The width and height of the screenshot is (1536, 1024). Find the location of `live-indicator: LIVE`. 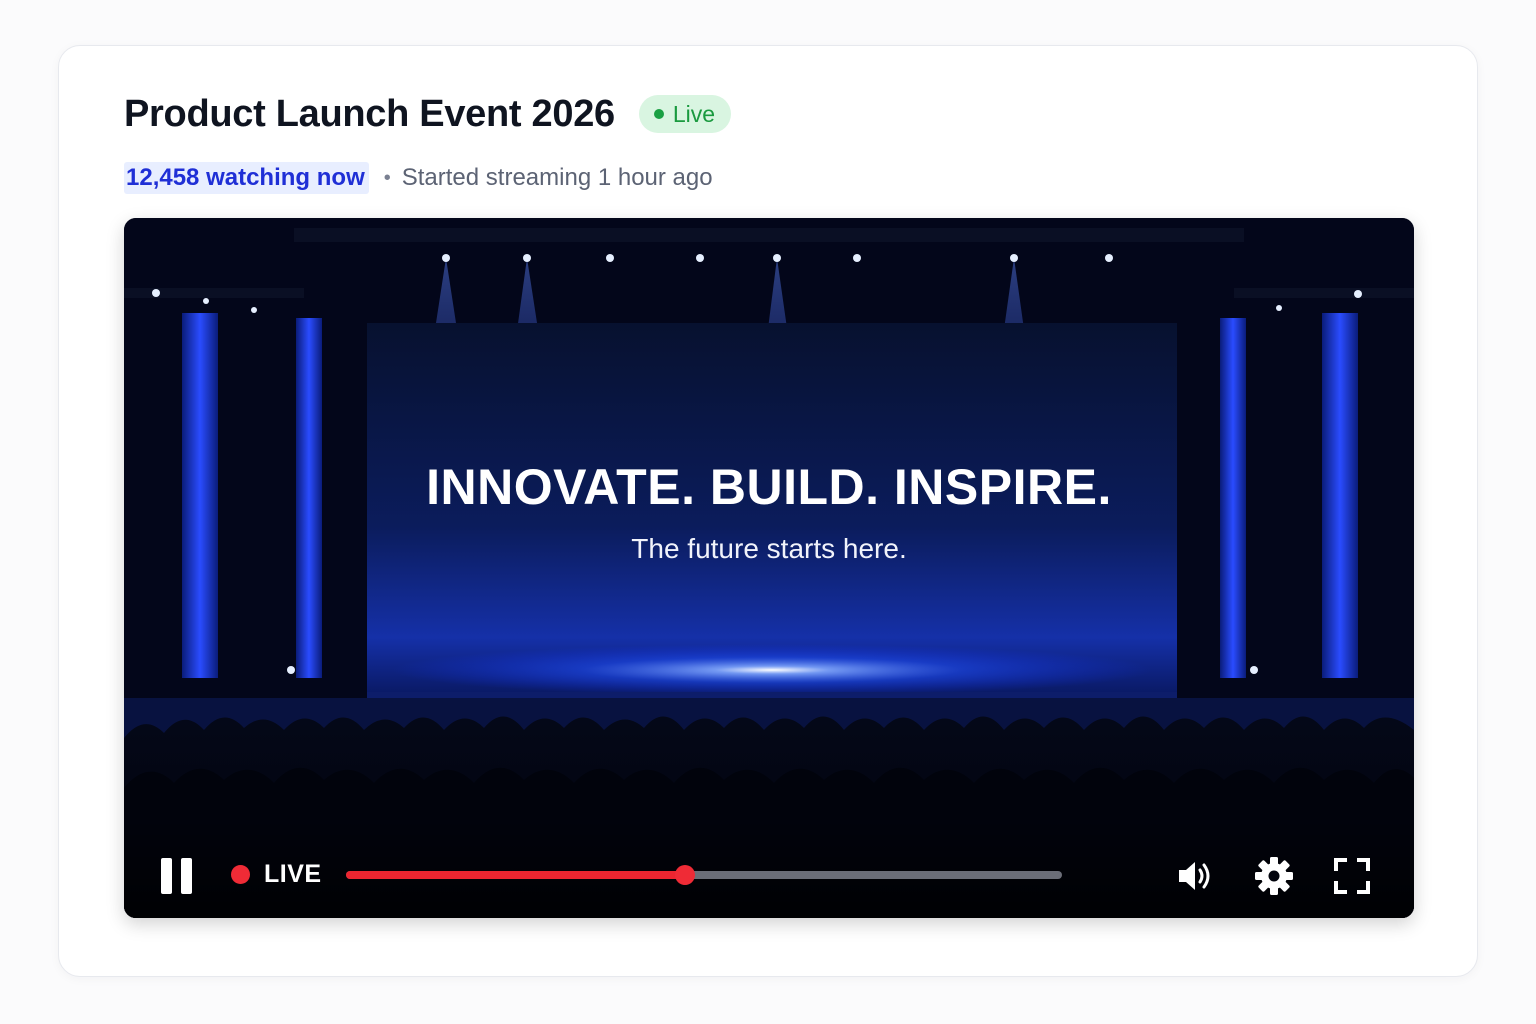

live-indicator: LIVE is located at coordinates (276, 874).